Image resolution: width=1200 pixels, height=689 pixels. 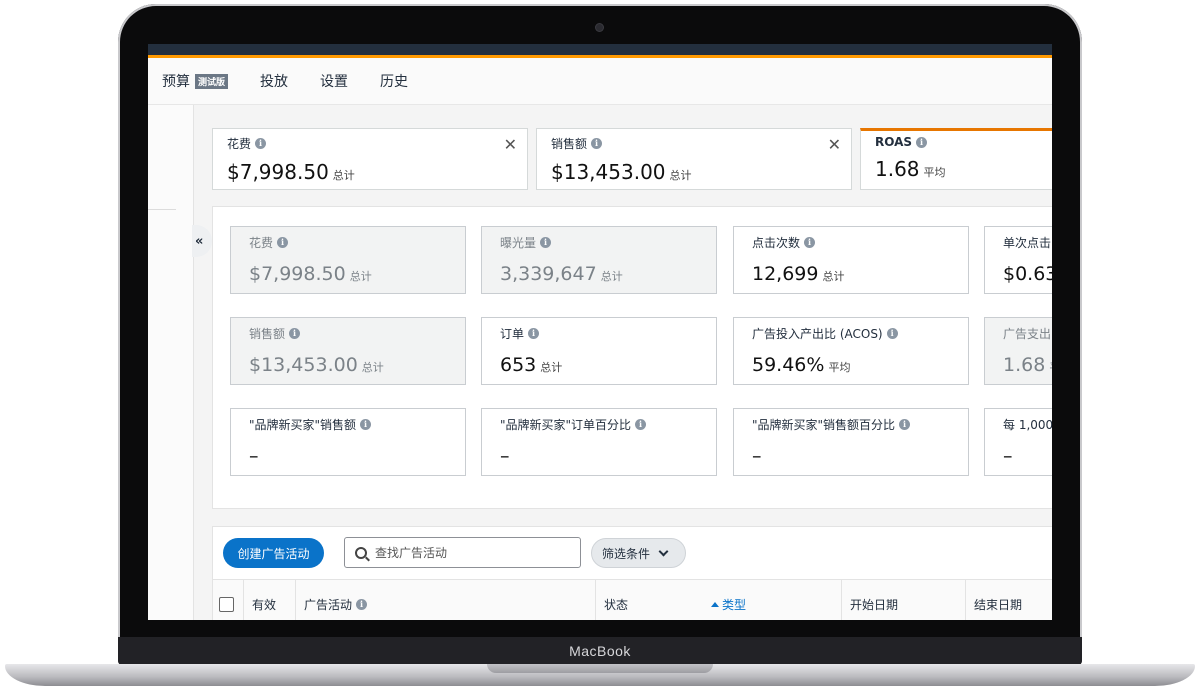 I want to click on divider, so click(x=162, y=209).